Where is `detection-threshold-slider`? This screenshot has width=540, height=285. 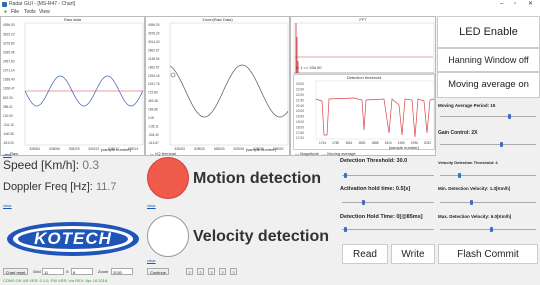
detection-threshold-slider is located at coordinates (388, 175).